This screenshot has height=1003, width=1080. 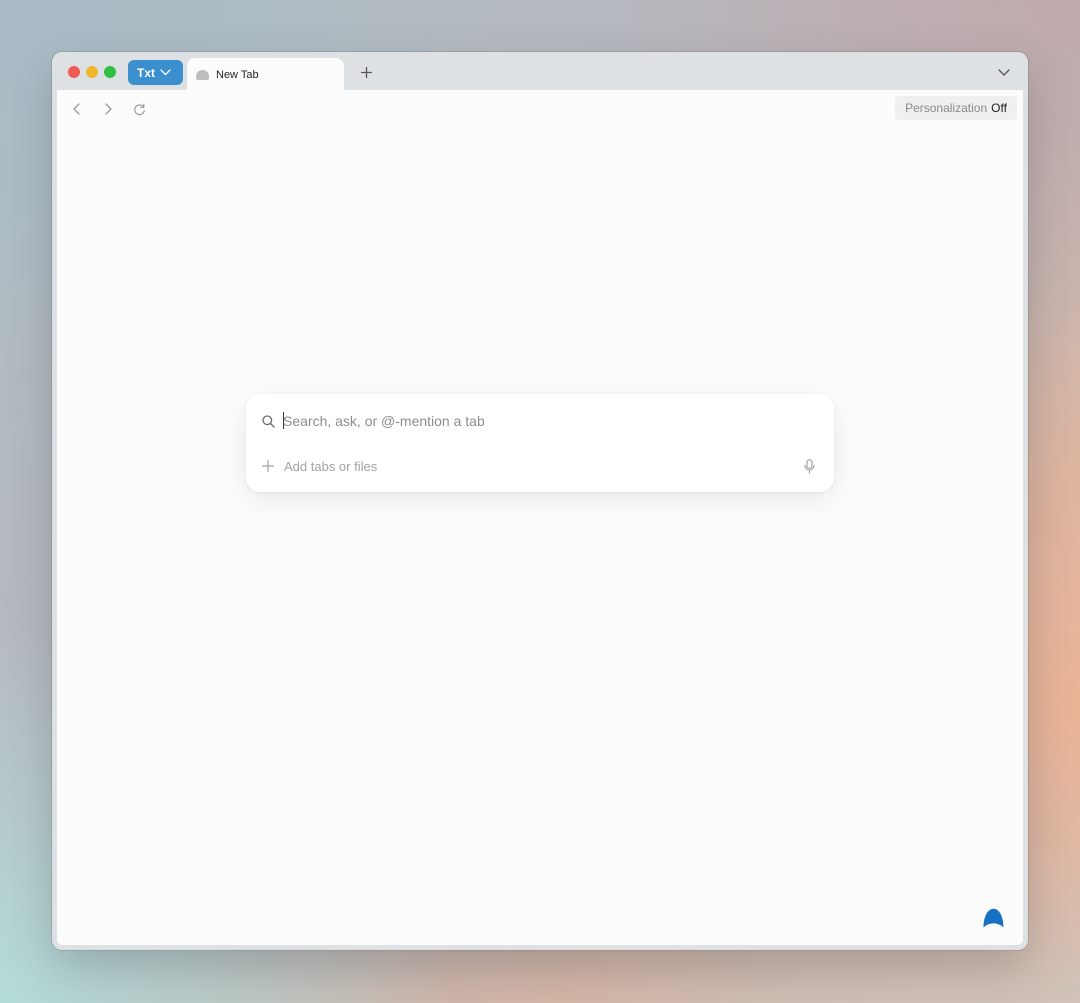 I want to click on chevron-right-icon, so click(x=108, y=109).